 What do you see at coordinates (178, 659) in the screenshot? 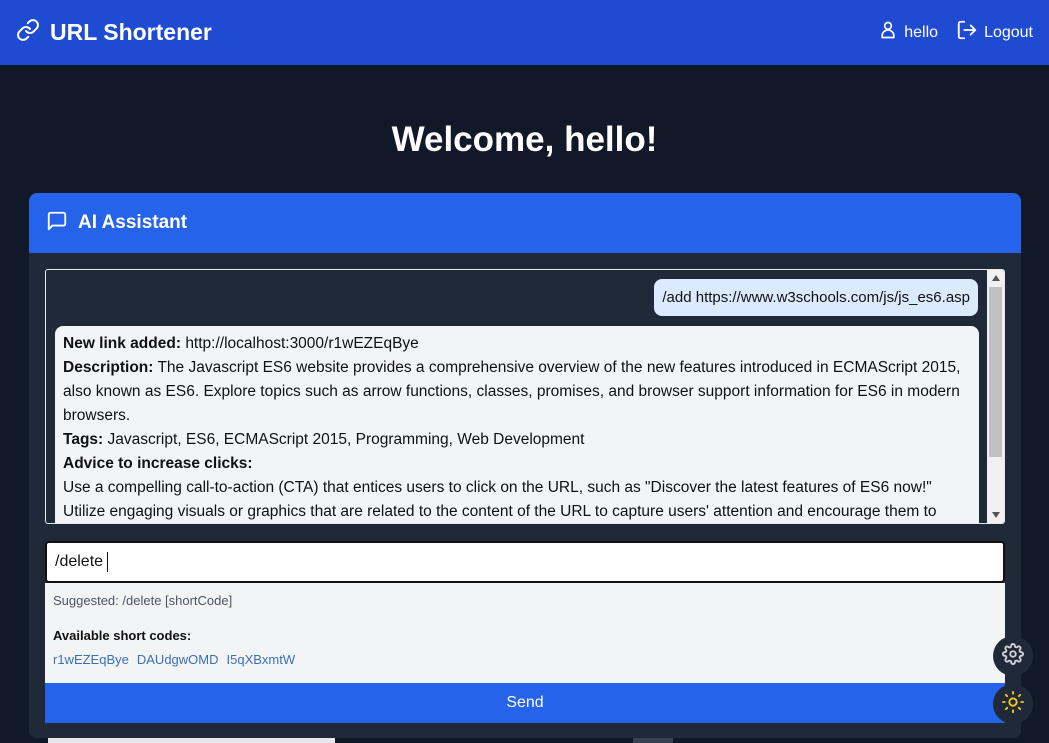
I see `short-code-link: DAUdgwOMD` at bounding box center [178, 659].